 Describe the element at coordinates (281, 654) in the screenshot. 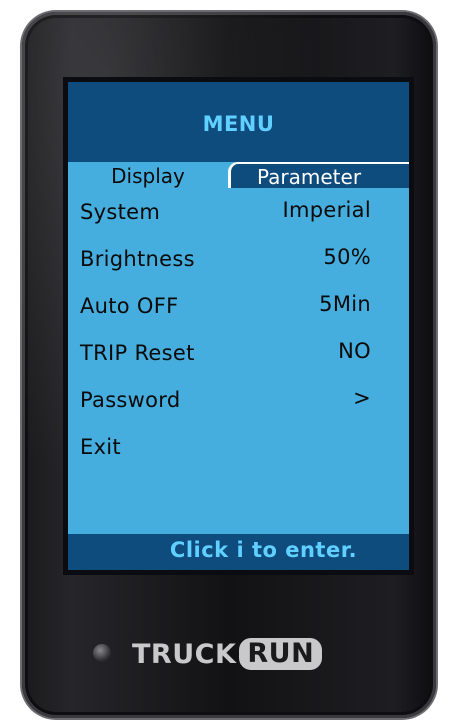

I see `brand-logo-run: RUN` at that location.